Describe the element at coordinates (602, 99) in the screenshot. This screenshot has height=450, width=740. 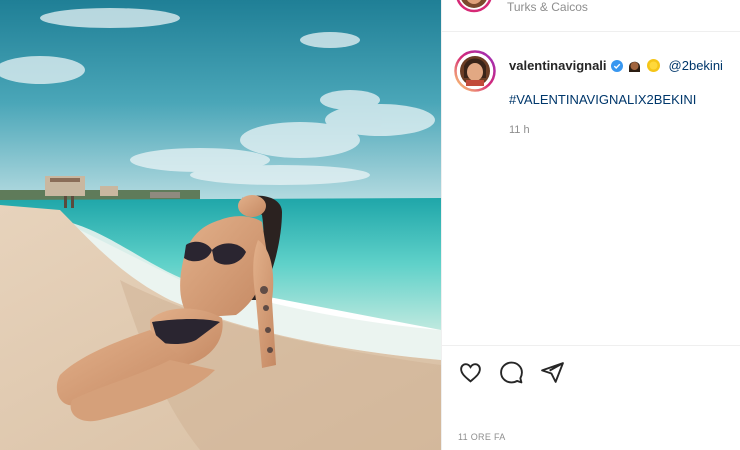
I see `hashtag-link: #VALENTINAVIGNALIX2BEKINI` at that location.